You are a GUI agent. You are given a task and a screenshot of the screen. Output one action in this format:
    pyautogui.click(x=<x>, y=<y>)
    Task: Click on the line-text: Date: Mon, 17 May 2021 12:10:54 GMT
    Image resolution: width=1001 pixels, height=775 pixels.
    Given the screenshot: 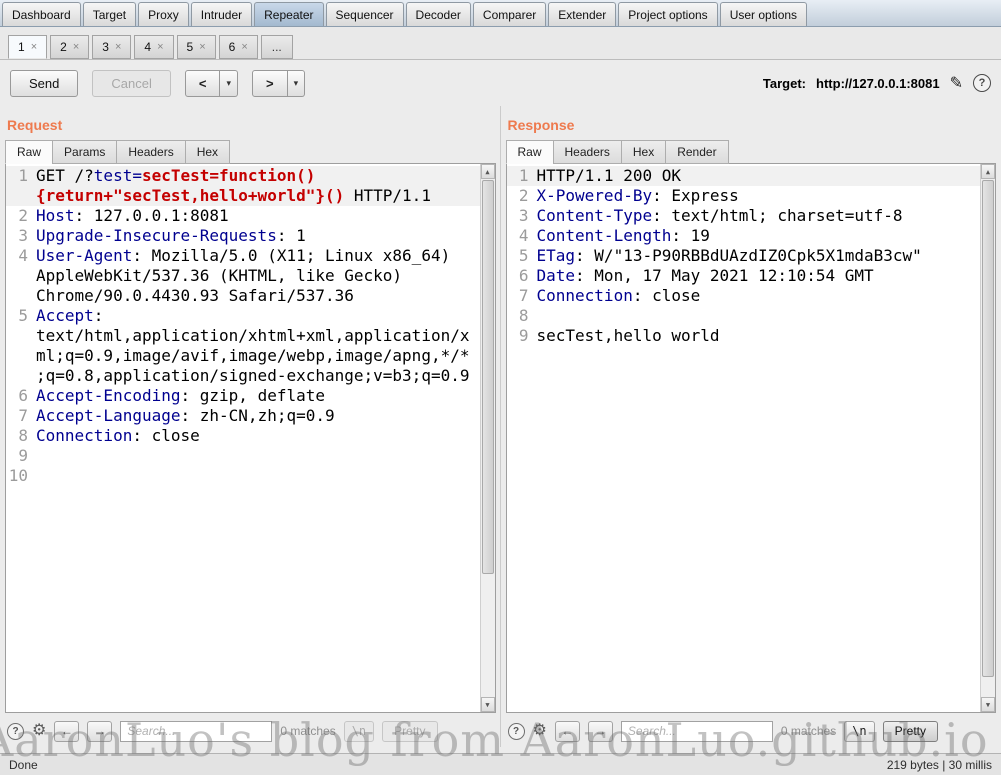 What is the action you would take?
    pyautogui.click(x=759, y=276)
    